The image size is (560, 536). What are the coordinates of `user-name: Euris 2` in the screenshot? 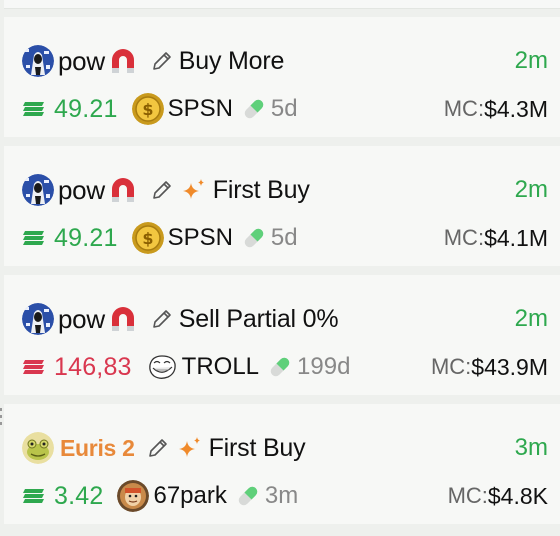 It's located at (97, 448).